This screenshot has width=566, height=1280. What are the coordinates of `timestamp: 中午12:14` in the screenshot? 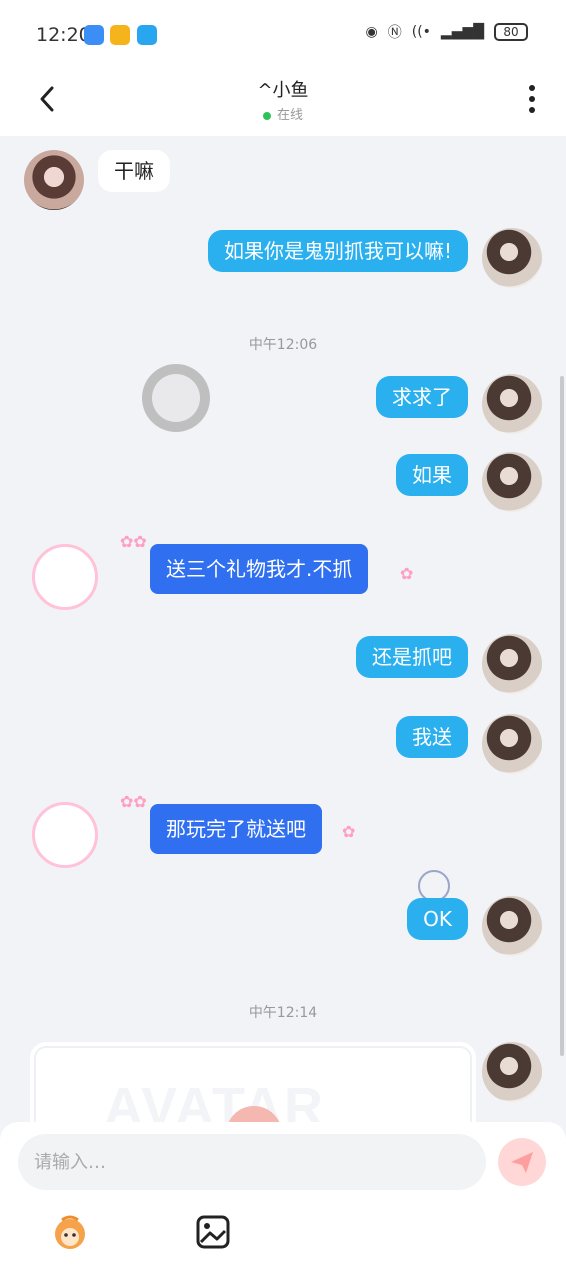 It's located at (283, 1013).